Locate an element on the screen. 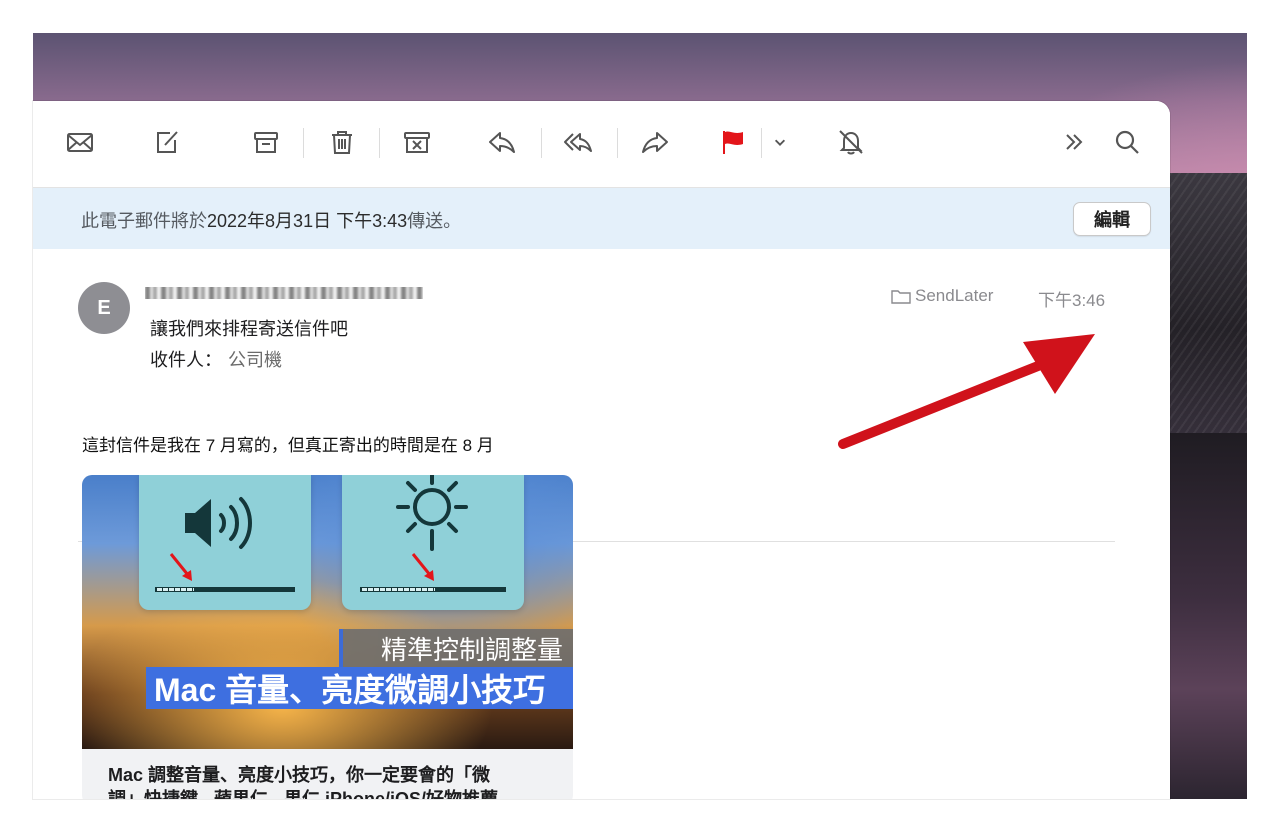 Image resolution: width=1280 pixels, height=833 pixels. annotation-arrow is located at coordinates (966, 391).